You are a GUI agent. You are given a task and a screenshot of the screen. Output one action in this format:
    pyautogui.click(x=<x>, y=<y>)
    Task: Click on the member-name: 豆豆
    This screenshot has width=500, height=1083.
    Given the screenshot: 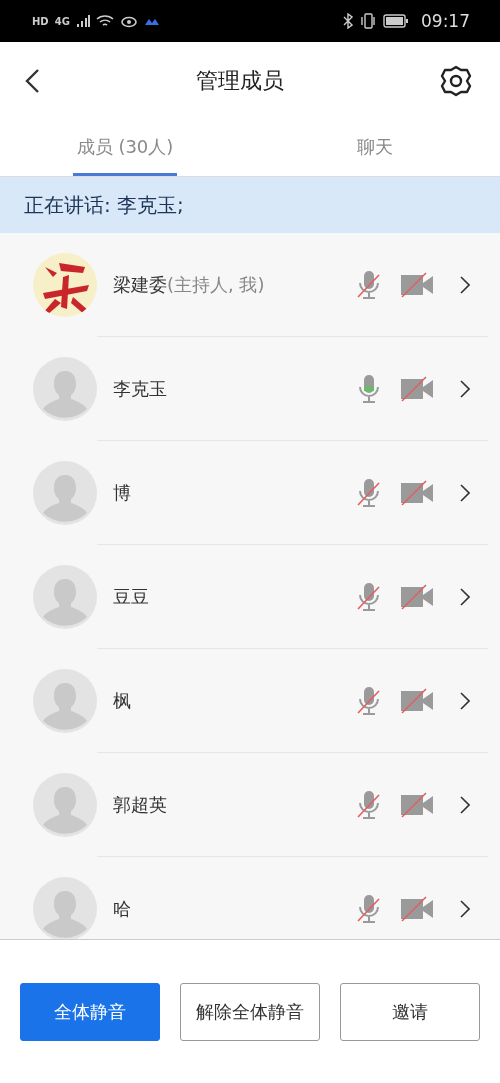 What is the action you would take?
    pyautogui.click(x=131, y=597)
    